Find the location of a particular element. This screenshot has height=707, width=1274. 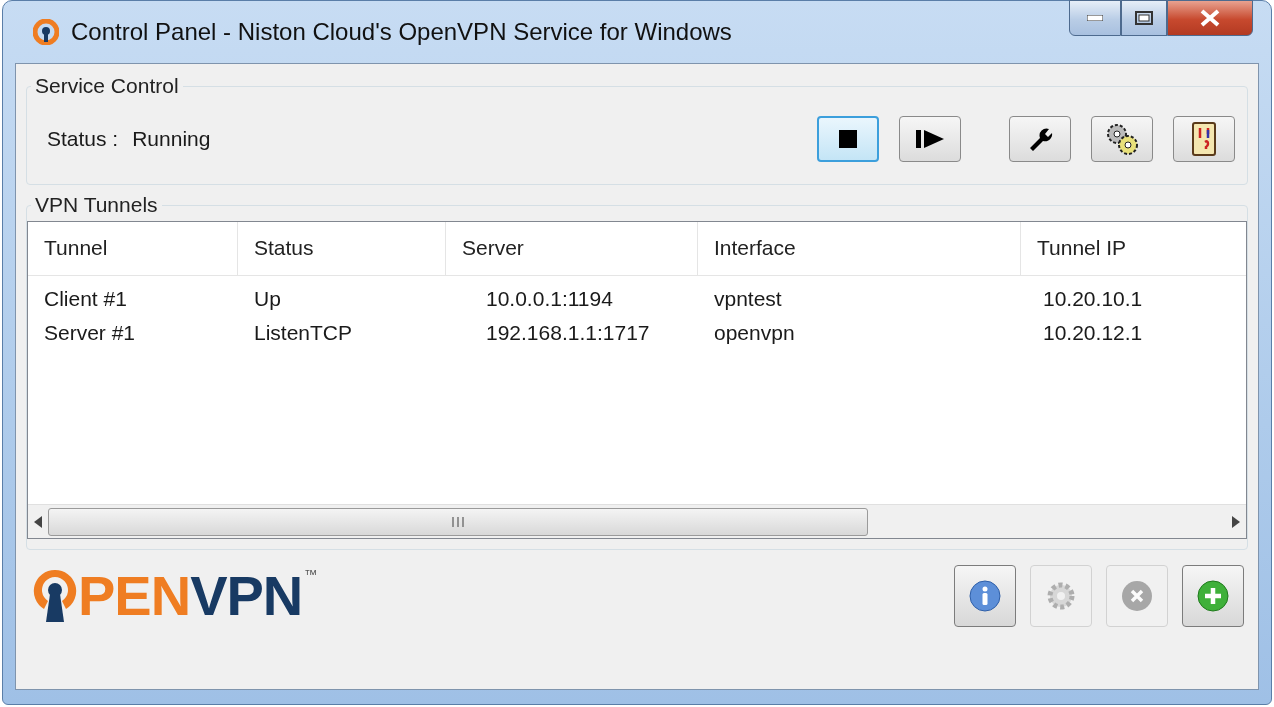

table-cell-text: 192.168.1.1:1717 is located at coordinates (568, 333).